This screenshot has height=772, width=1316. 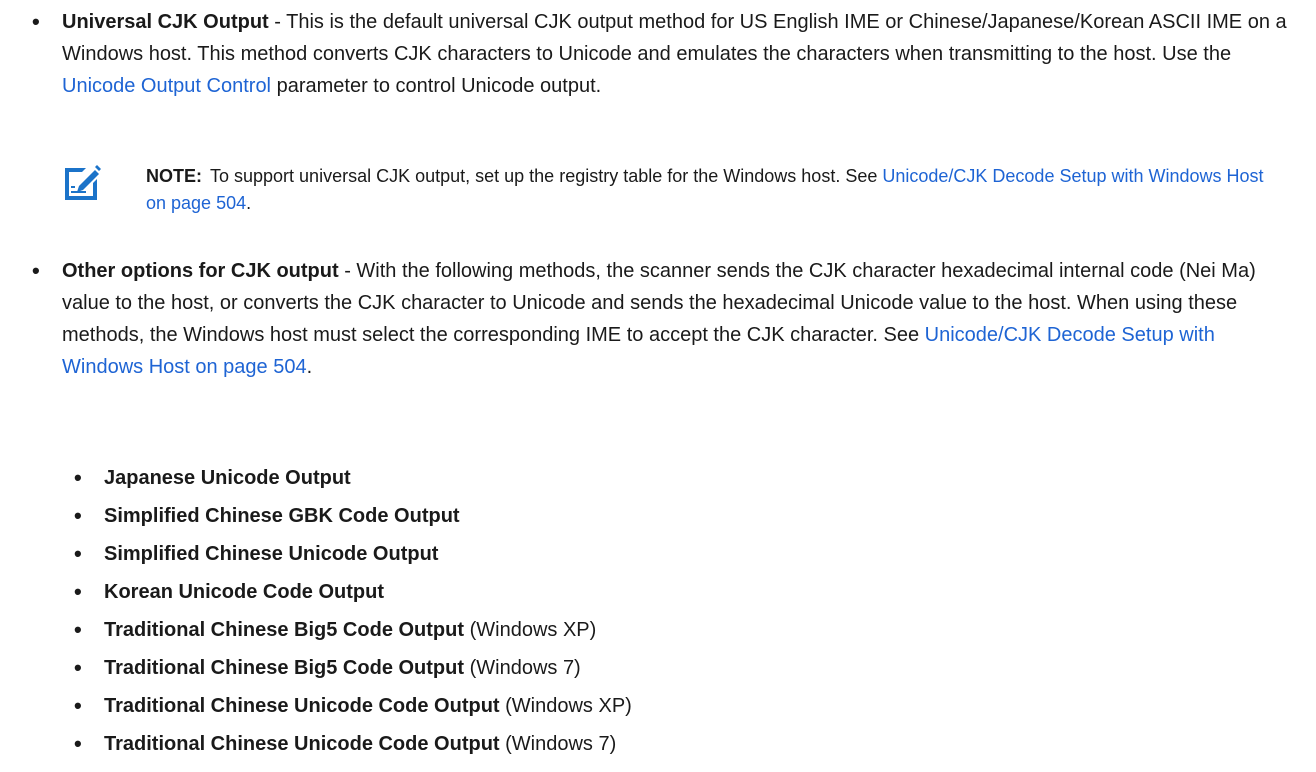 What do you see at coordinates (83, 182) in the screenshot?
I see `note-pencil-icon` at bounding box center [83, 182].